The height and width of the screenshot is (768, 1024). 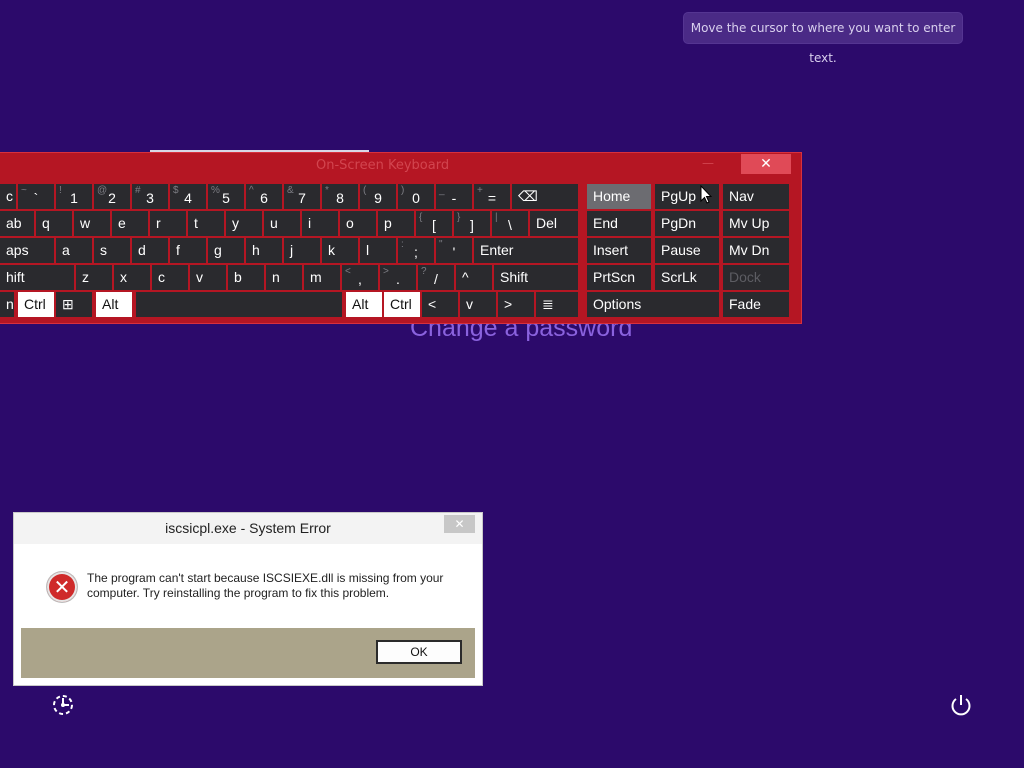 What do you see at coordinates (248, 653) in the screenshot?
I see `dialog-footer: OK` at bounding box center [248, 653].